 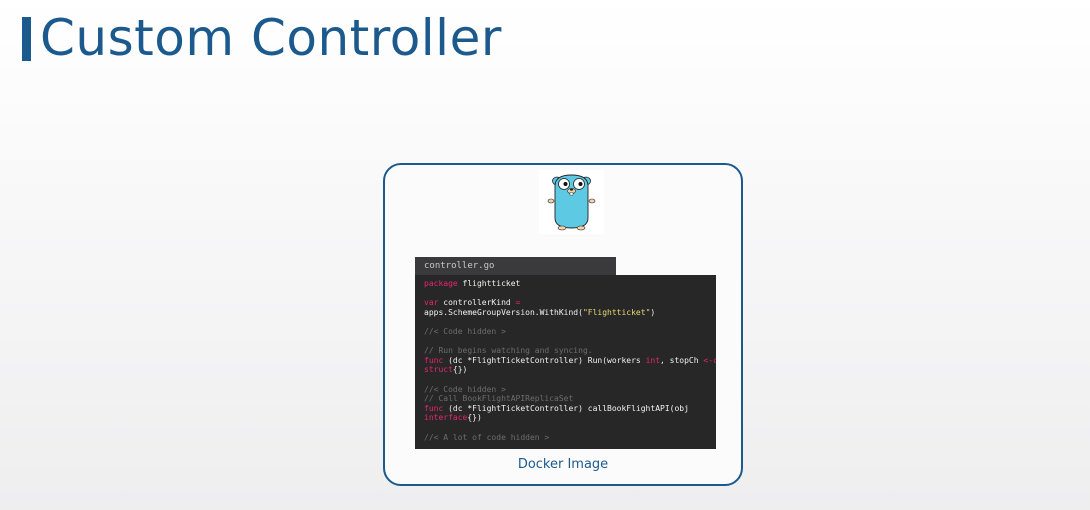 I want to click on code-token: struct, so click(x=438, y=370).